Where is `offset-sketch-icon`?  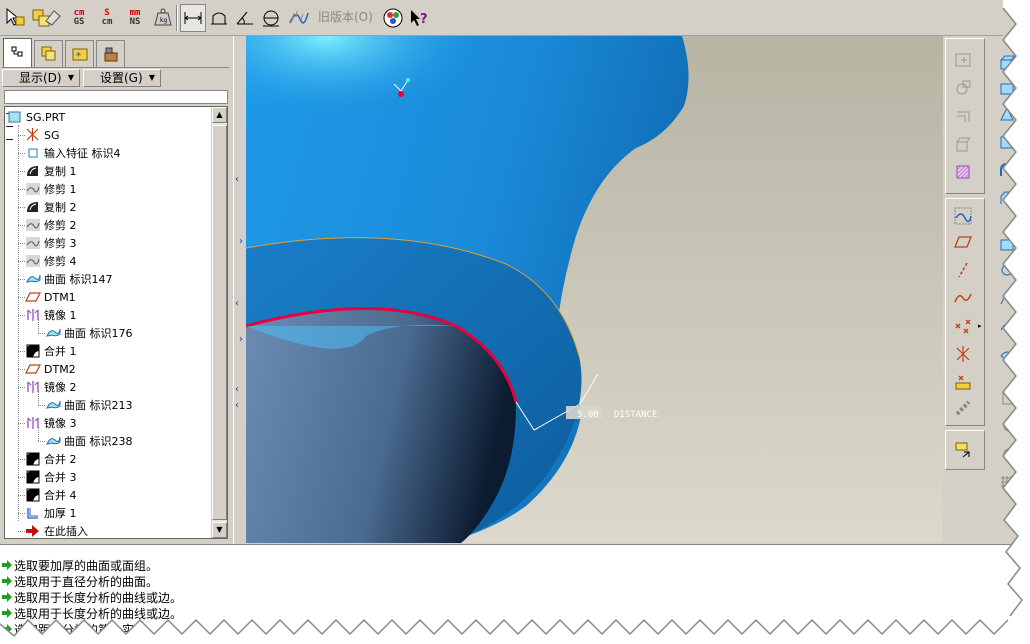
offset-sketch-icon is located at coordinates (963, 116).